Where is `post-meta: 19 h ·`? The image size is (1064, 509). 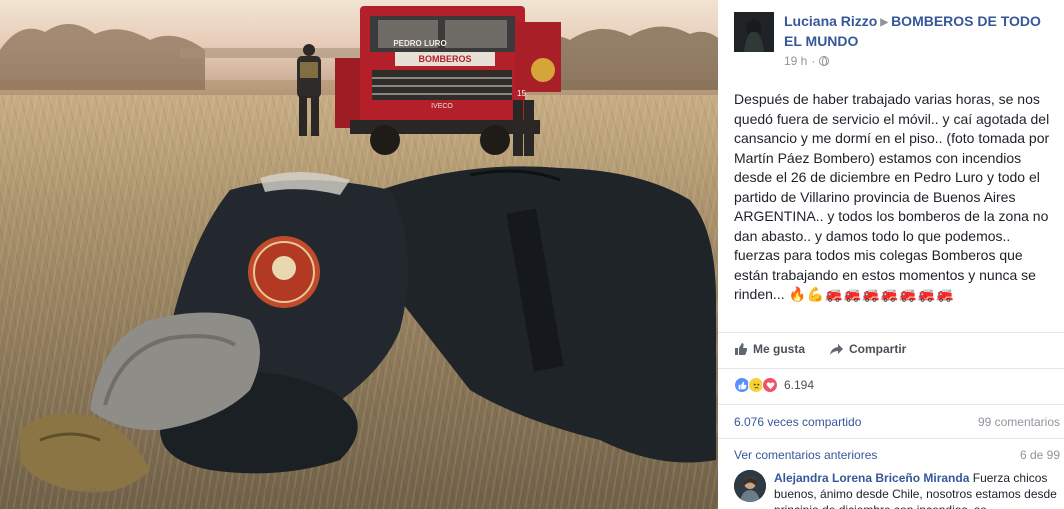 post-meta: 19 h · is located at coordinates (807, 61).